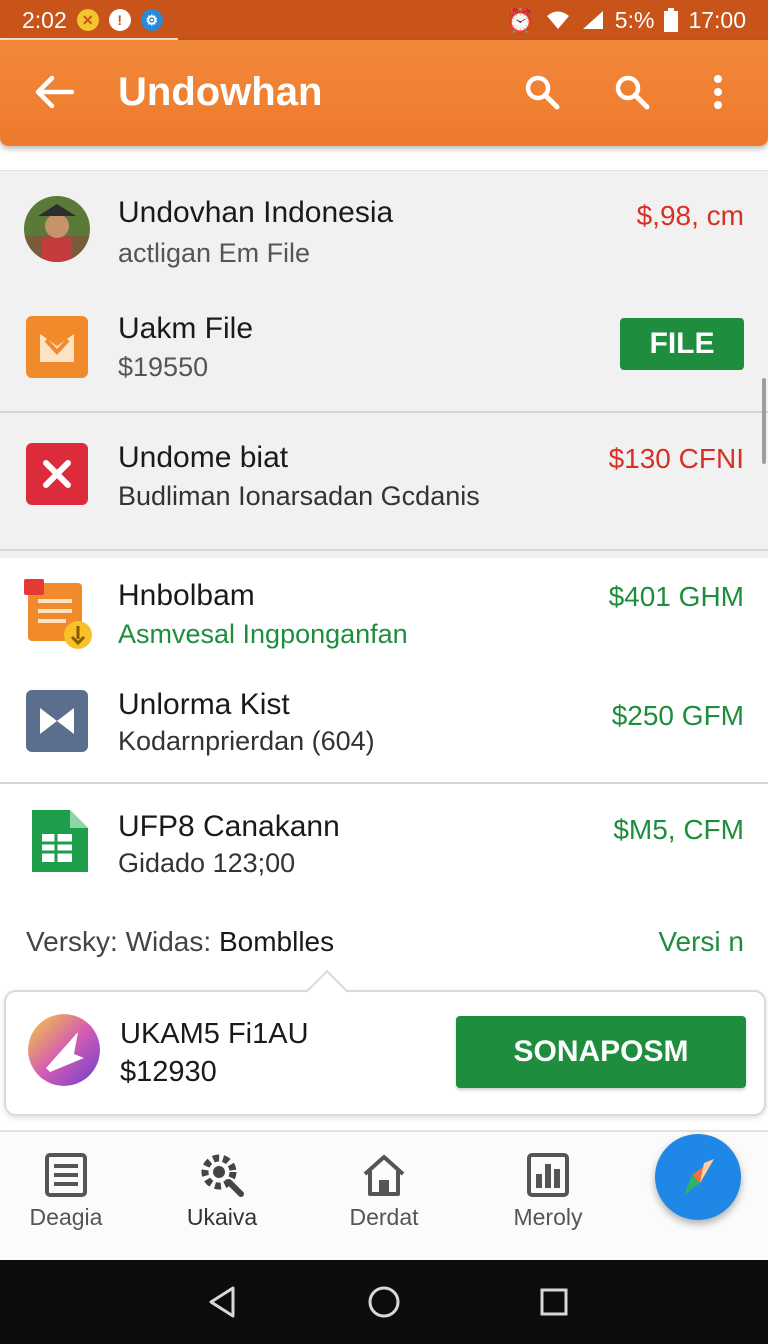 The height and width of the screenshot is (1344, 768). What do you see at coordinates (151, 20) in the screenshot?
I see `app-notification-icon: ⚙` at bounding box center [151, 20].